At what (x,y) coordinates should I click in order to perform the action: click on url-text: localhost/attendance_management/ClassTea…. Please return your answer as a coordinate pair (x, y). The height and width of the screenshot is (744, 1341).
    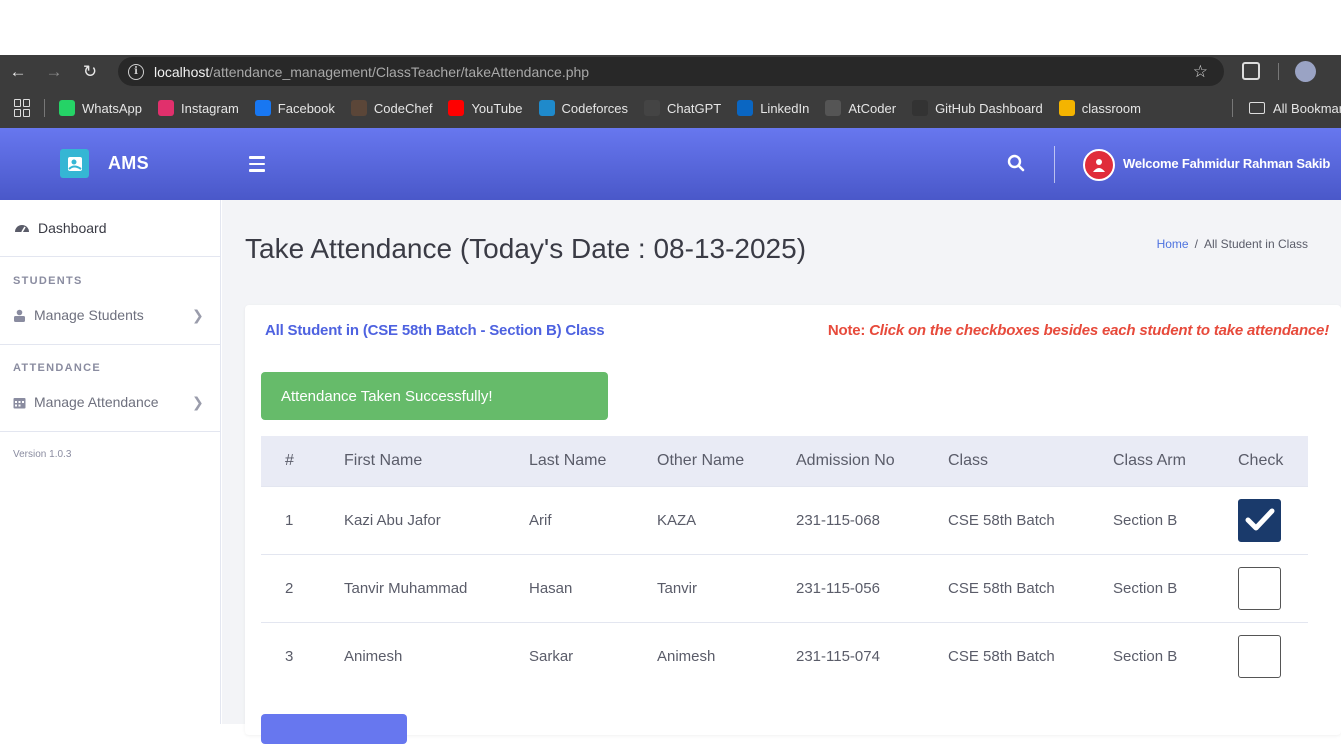
    Looking at the image, I should click on (371, 72).